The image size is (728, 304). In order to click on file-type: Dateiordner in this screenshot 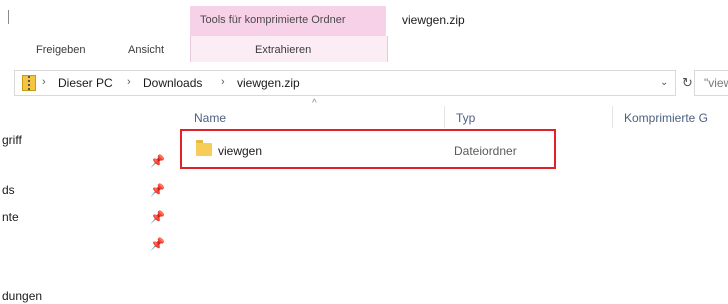, I will do `click(485, 151)`.